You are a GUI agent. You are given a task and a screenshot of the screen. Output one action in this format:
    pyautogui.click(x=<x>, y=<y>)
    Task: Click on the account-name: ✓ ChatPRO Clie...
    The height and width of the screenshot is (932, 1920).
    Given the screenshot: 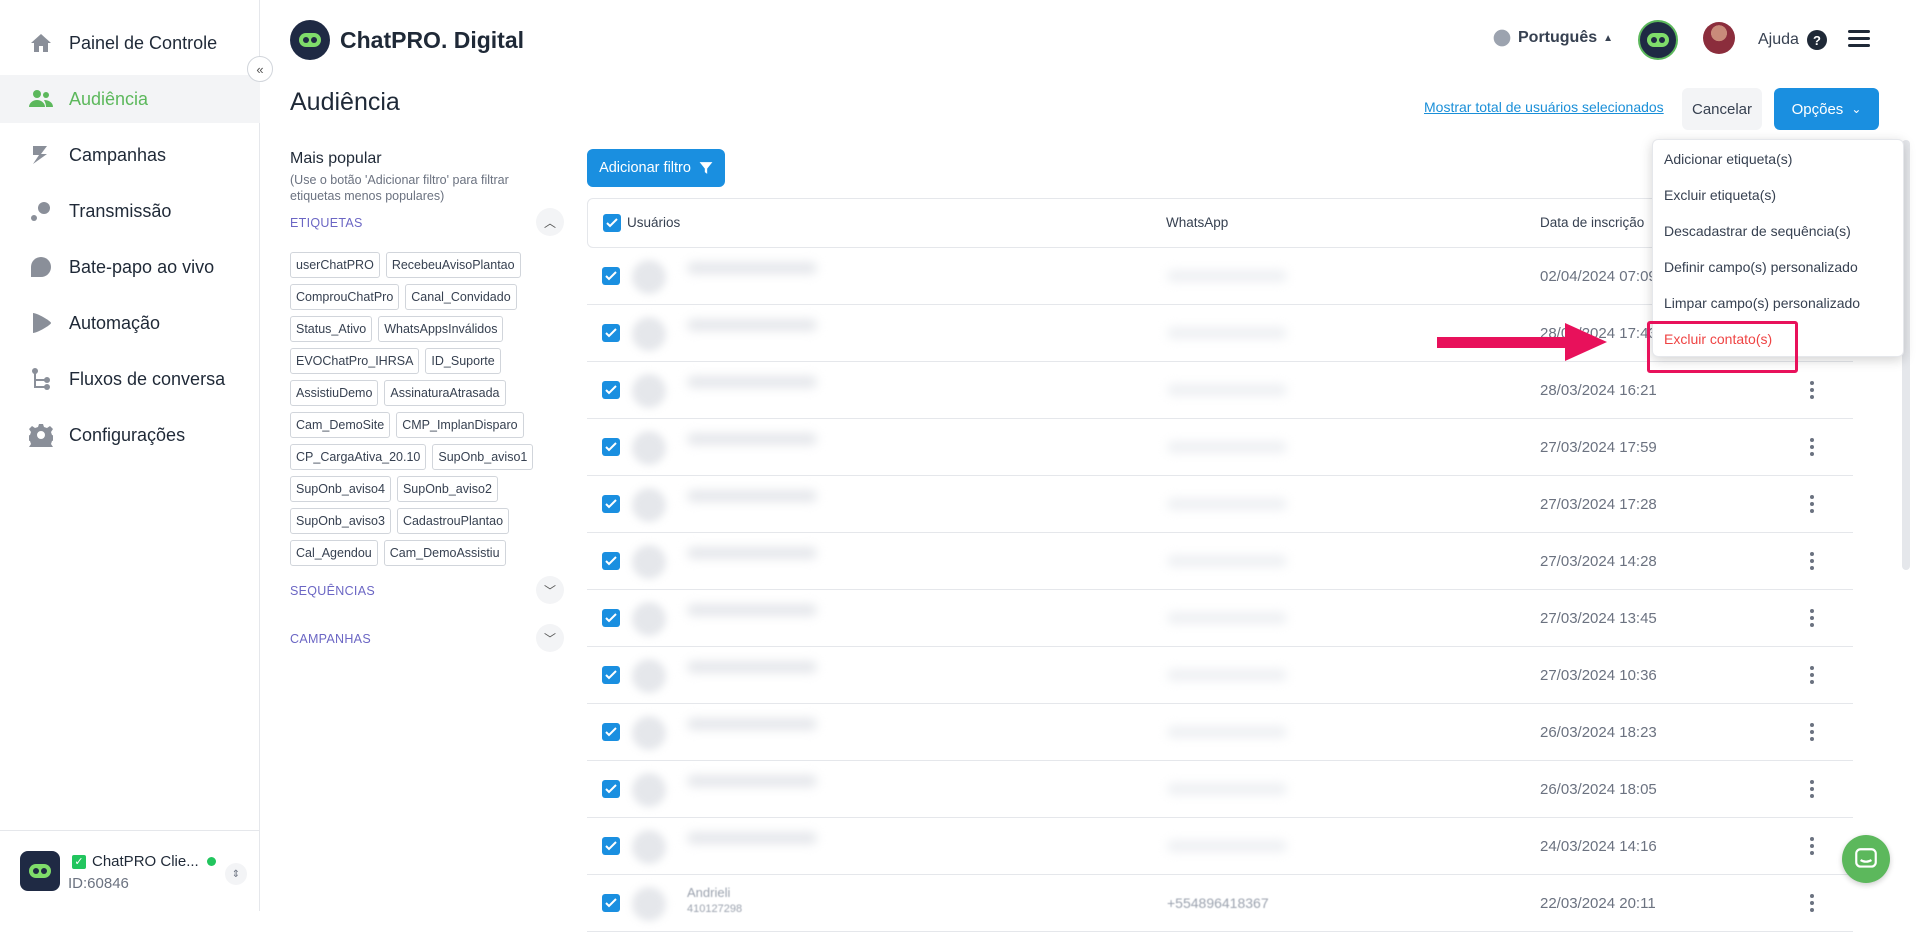 What is the action you would take?
    pyautogui.click(x=144, y=861)
    